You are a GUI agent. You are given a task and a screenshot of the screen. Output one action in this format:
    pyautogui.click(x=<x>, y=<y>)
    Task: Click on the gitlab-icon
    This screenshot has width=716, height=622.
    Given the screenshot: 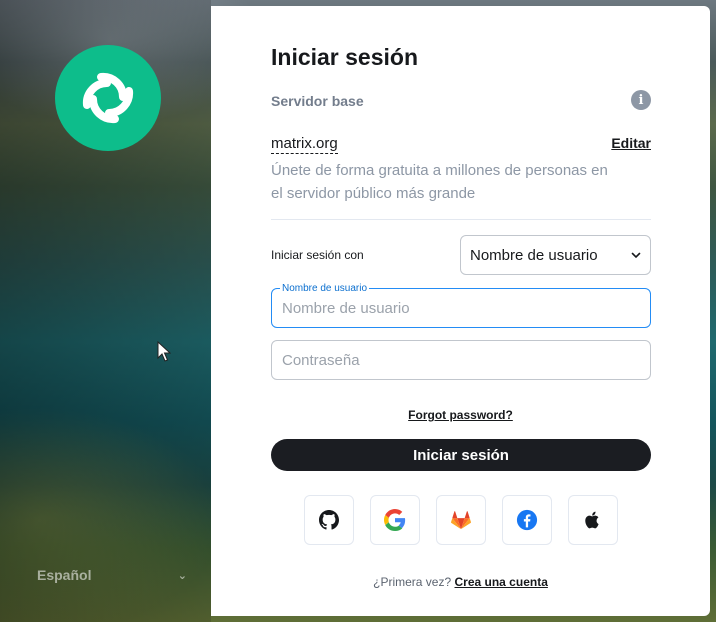 What is the action you would take?
    pyautogui.click(x=461, y=520)
    